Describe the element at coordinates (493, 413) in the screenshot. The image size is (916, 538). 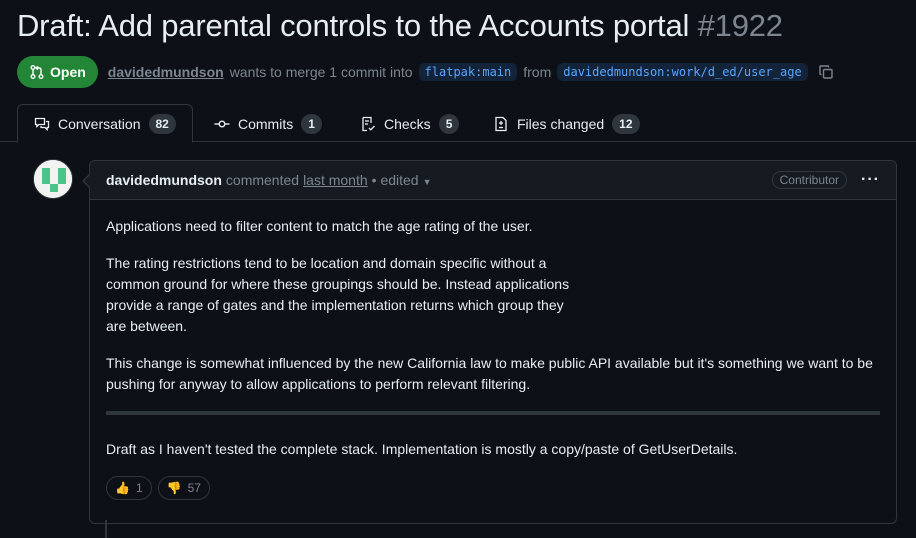
I see `horizontal-rule` at that location.